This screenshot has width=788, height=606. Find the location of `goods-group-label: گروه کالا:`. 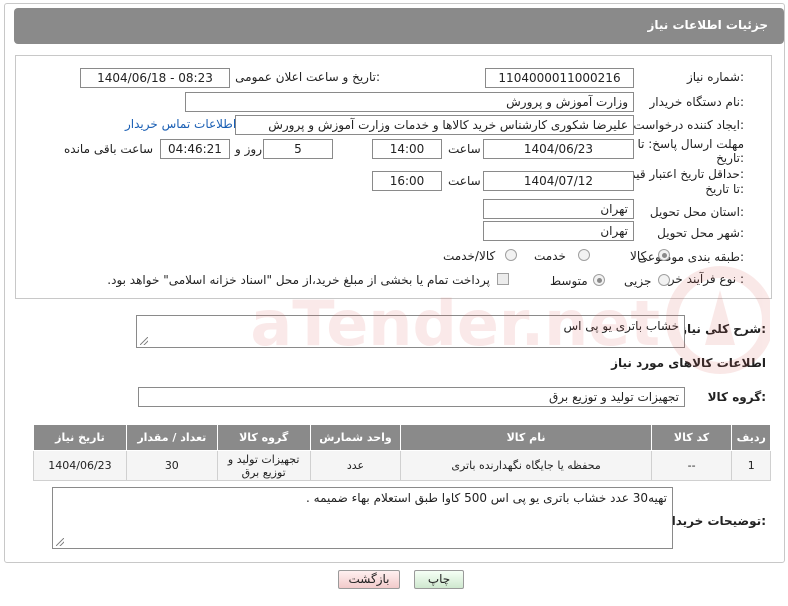

goods-group-label: گروه کالا: is located at coordinates (736, 397).